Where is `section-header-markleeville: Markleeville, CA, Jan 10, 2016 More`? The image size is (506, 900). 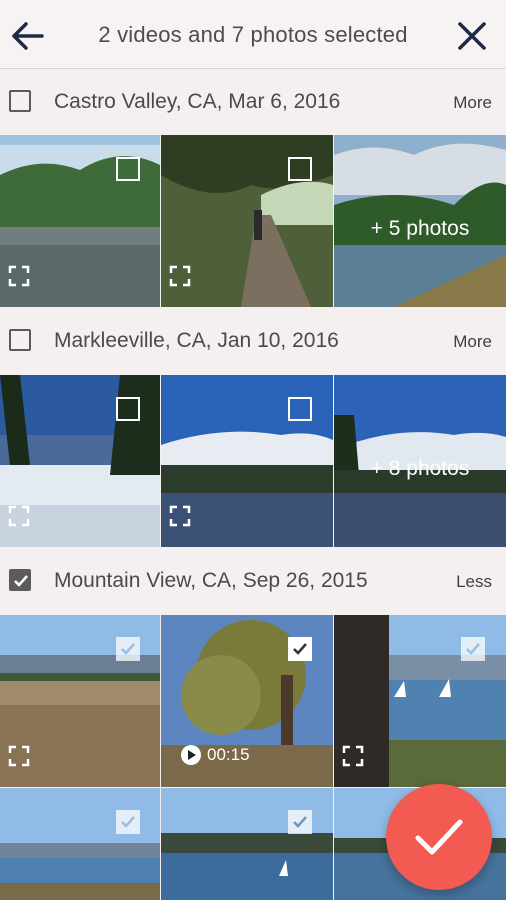
section-header-markleeville: Markleeville, CA, Jan 10, 2016 More is located at coordinates (253, 341).